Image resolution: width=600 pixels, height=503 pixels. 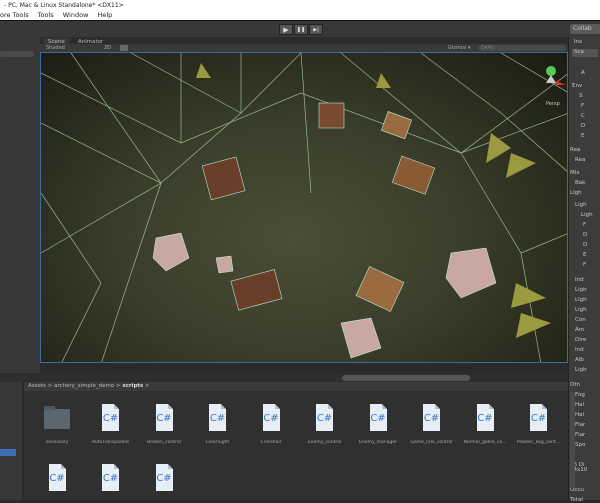 I want to click on inspector-label: Oth, so click(x=575, y=385).